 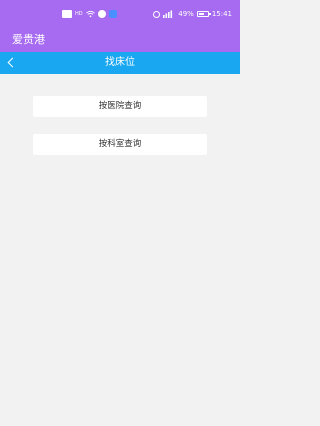 I want to click on page-title: 找床位, so click(x=120, y=62).